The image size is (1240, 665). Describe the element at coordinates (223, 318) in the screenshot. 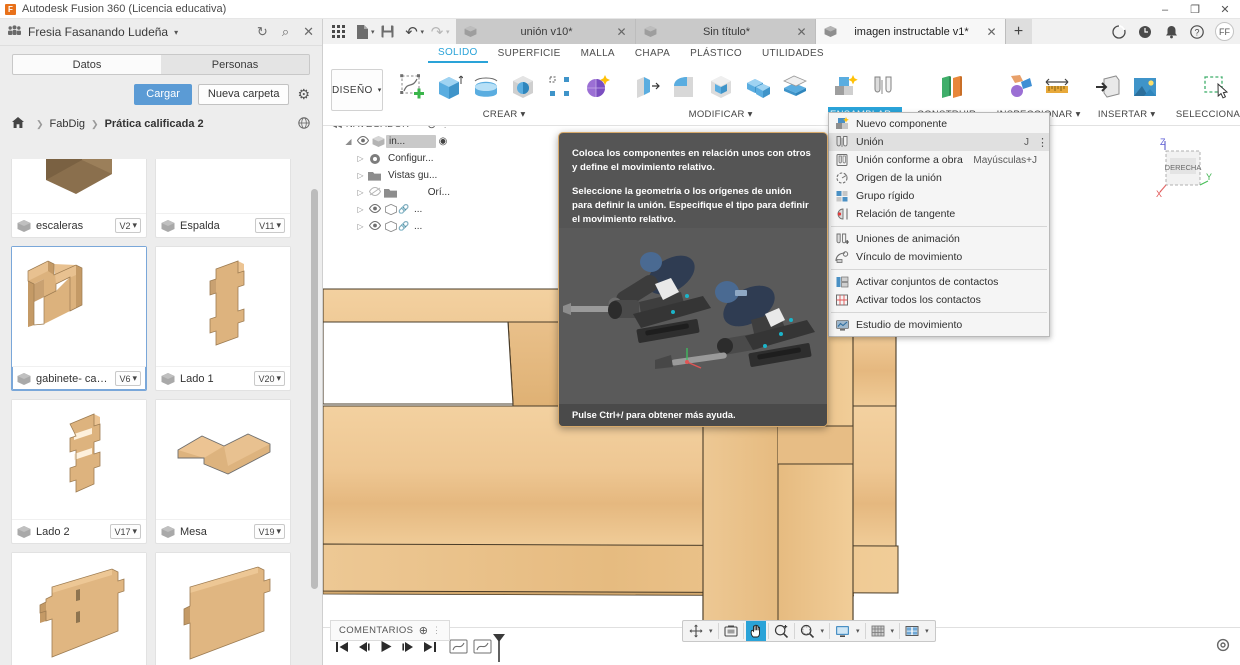

I see `data-card-lado-1: Lado 1 V20 ▾` at that location.